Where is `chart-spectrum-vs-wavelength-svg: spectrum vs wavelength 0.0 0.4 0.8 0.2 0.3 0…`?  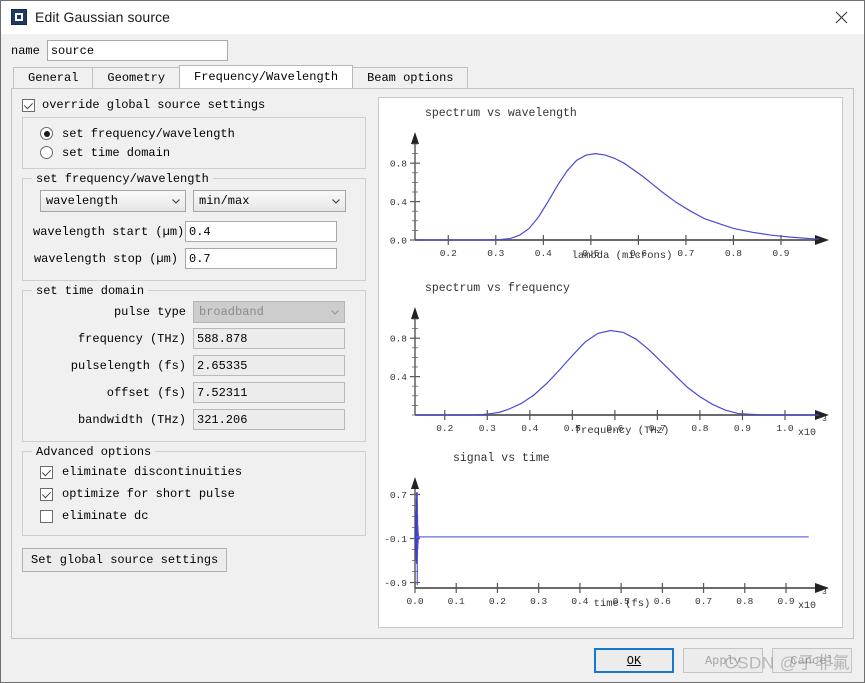
chart-spectrum-vs-wavelength-svg: spectrum vs wavelength 0.0 0.4 0.8 0.2 0.3 0… is located at coordinates (609, 184).